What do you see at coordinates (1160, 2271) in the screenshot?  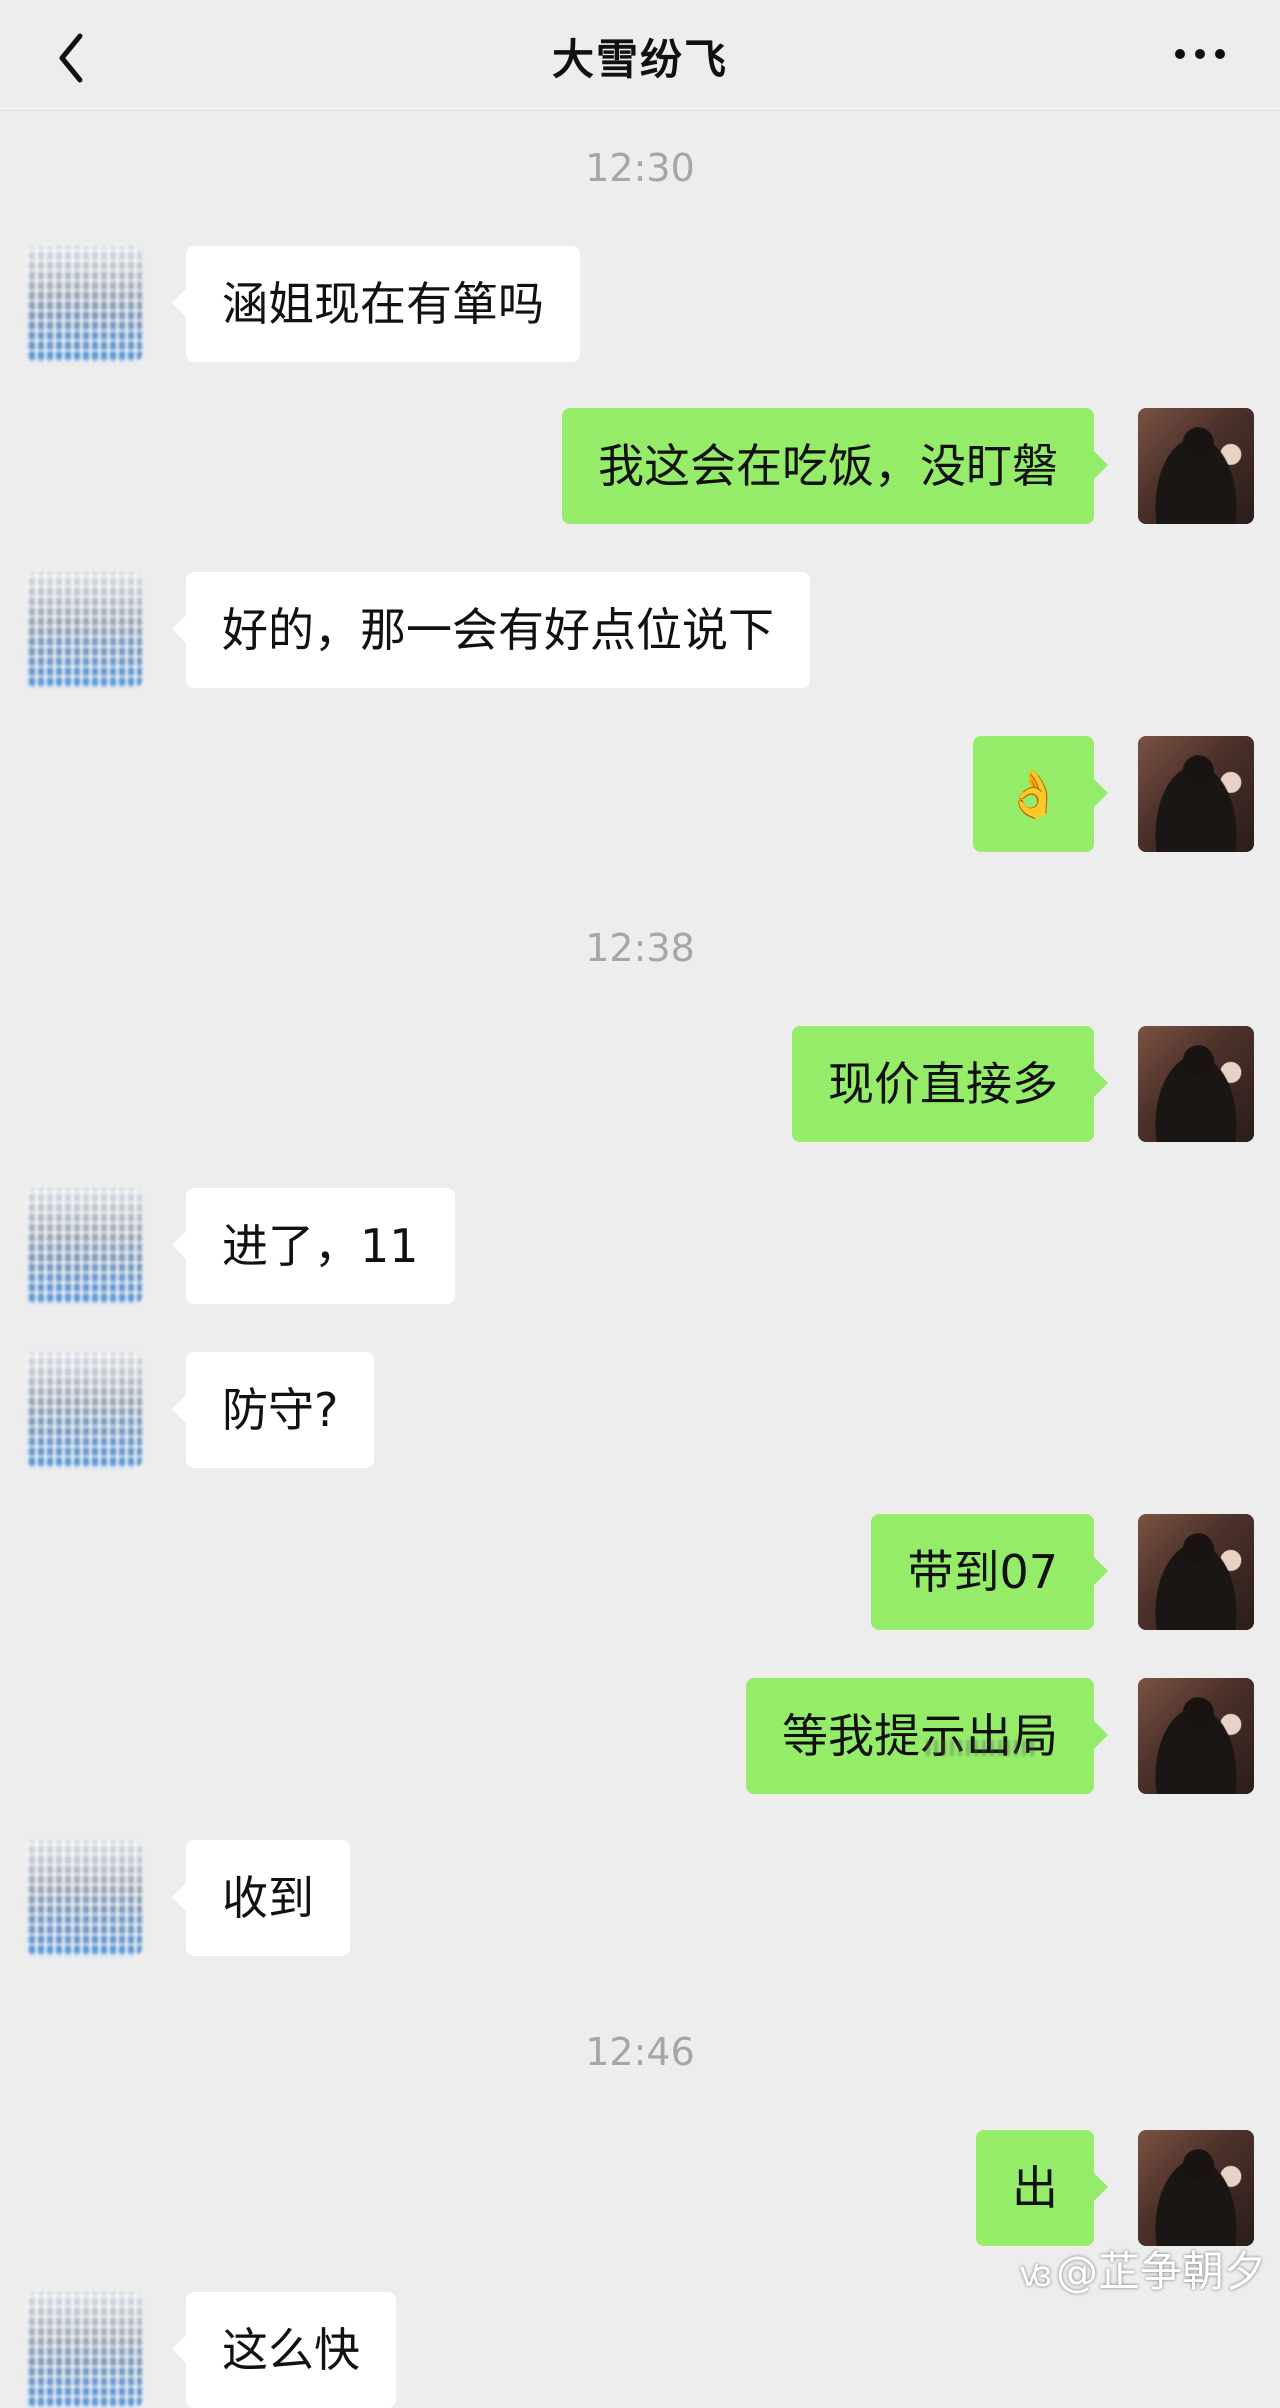 I see `watermark-text: @芷争朝夕` at bounding box center [1160, 2271].